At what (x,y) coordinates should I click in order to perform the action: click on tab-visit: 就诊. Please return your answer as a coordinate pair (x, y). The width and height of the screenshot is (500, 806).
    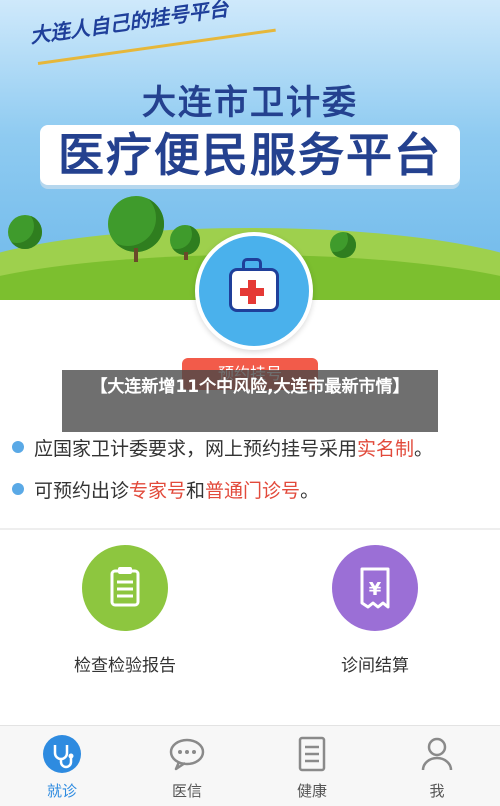
    Looking at the image, I should click on (62, 767).